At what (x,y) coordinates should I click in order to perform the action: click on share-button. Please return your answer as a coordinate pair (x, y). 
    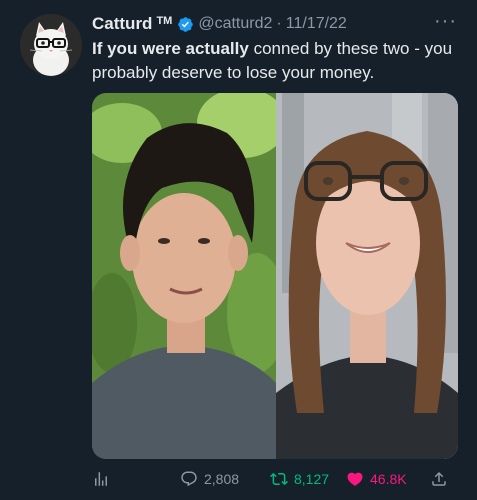
    Looking at the image, I should click on (439, 479).